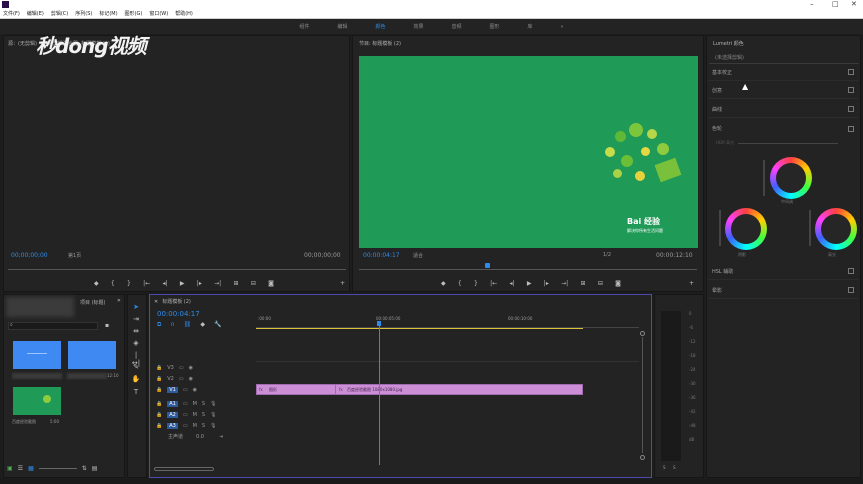 The height and width of the screenshot is (484, 863). I want to click on icon-view-icon: ▦, so click(31, 468).